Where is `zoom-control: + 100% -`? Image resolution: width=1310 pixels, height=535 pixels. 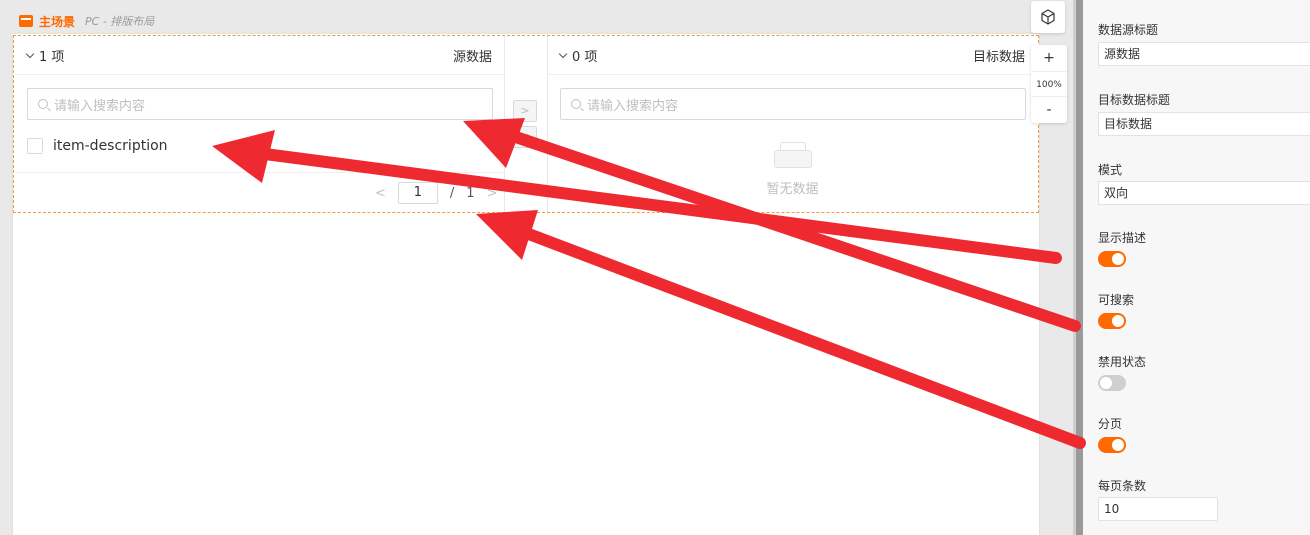
zoom-control: + 100% - is located at coordinates (1049, 84).